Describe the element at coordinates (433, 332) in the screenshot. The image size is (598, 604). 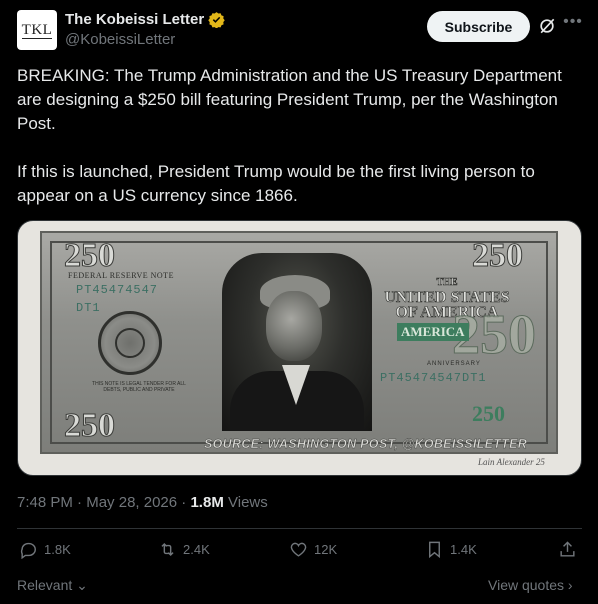
I see `america-badge: AMERICA` at that location.